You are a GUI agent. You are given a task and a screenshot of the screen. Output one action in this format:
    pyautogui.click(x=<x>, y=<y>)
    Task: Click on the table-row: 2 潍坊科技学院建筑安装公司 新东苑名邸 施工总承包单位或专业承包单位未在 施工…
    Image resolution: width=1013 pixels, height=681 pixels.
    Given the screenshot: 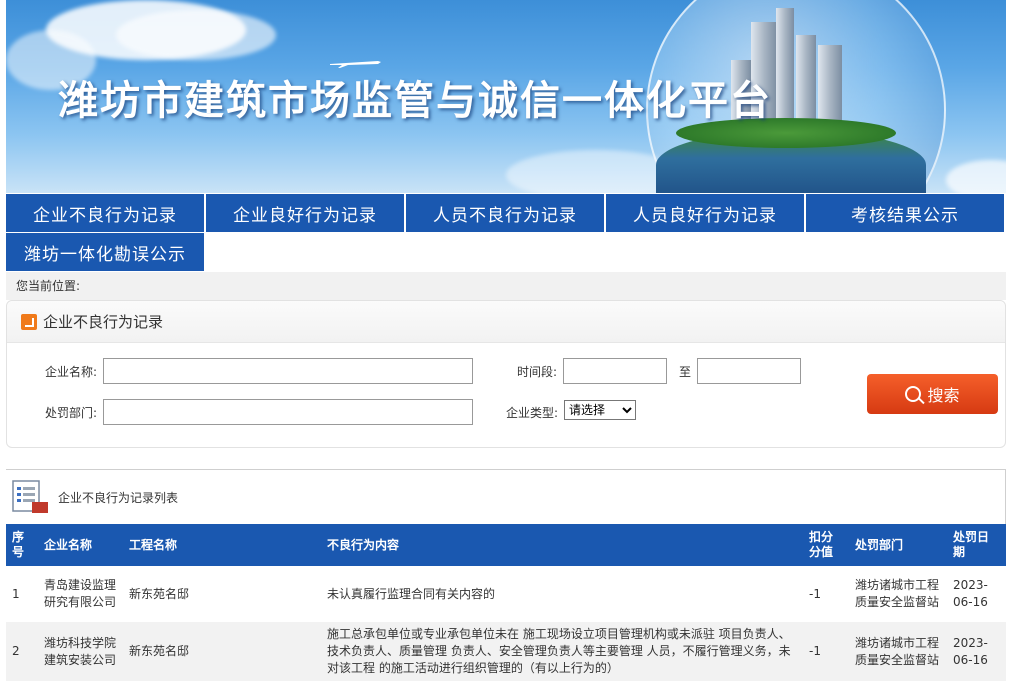 What is the action you would take?
    pyautogui.click(x=506, y=651)
    